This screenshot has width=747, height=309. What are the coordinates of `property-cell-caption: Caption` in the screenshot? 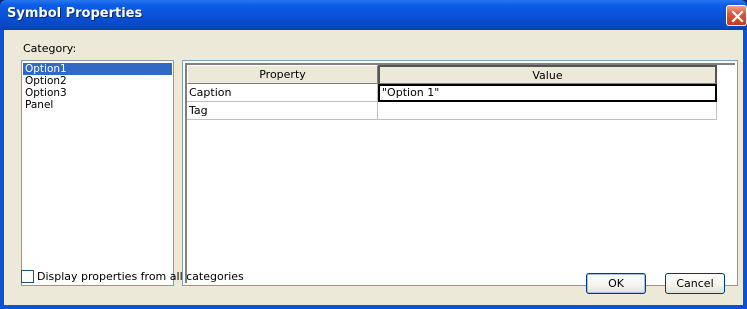 It's located at (282, 93).